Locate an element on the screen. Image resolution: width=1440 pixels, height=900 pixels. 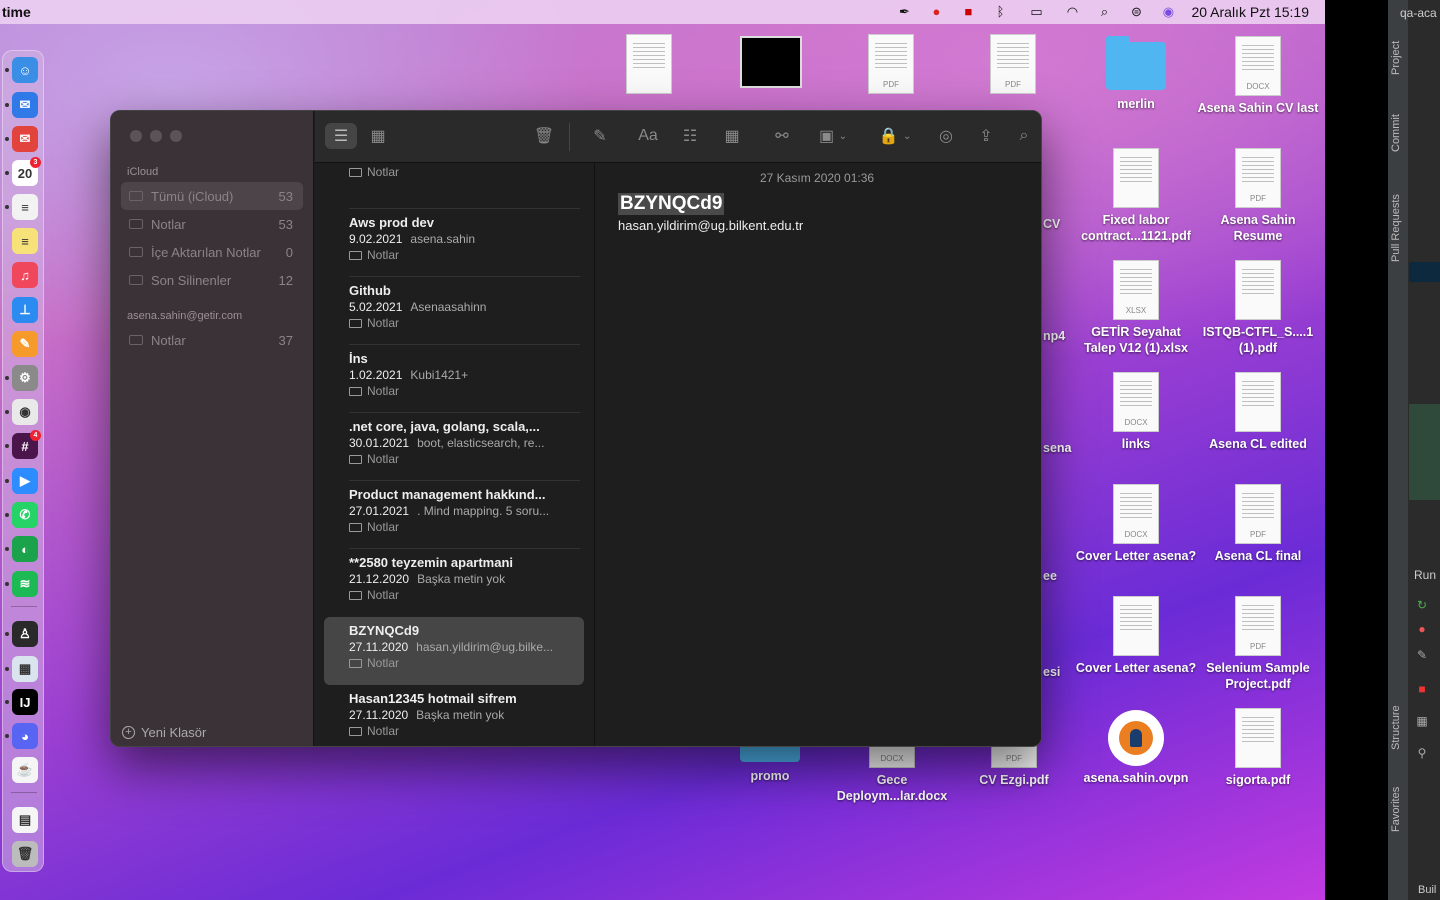
sidebar-folder: Son Silinenler 12 is located at coordinates (212, 280).